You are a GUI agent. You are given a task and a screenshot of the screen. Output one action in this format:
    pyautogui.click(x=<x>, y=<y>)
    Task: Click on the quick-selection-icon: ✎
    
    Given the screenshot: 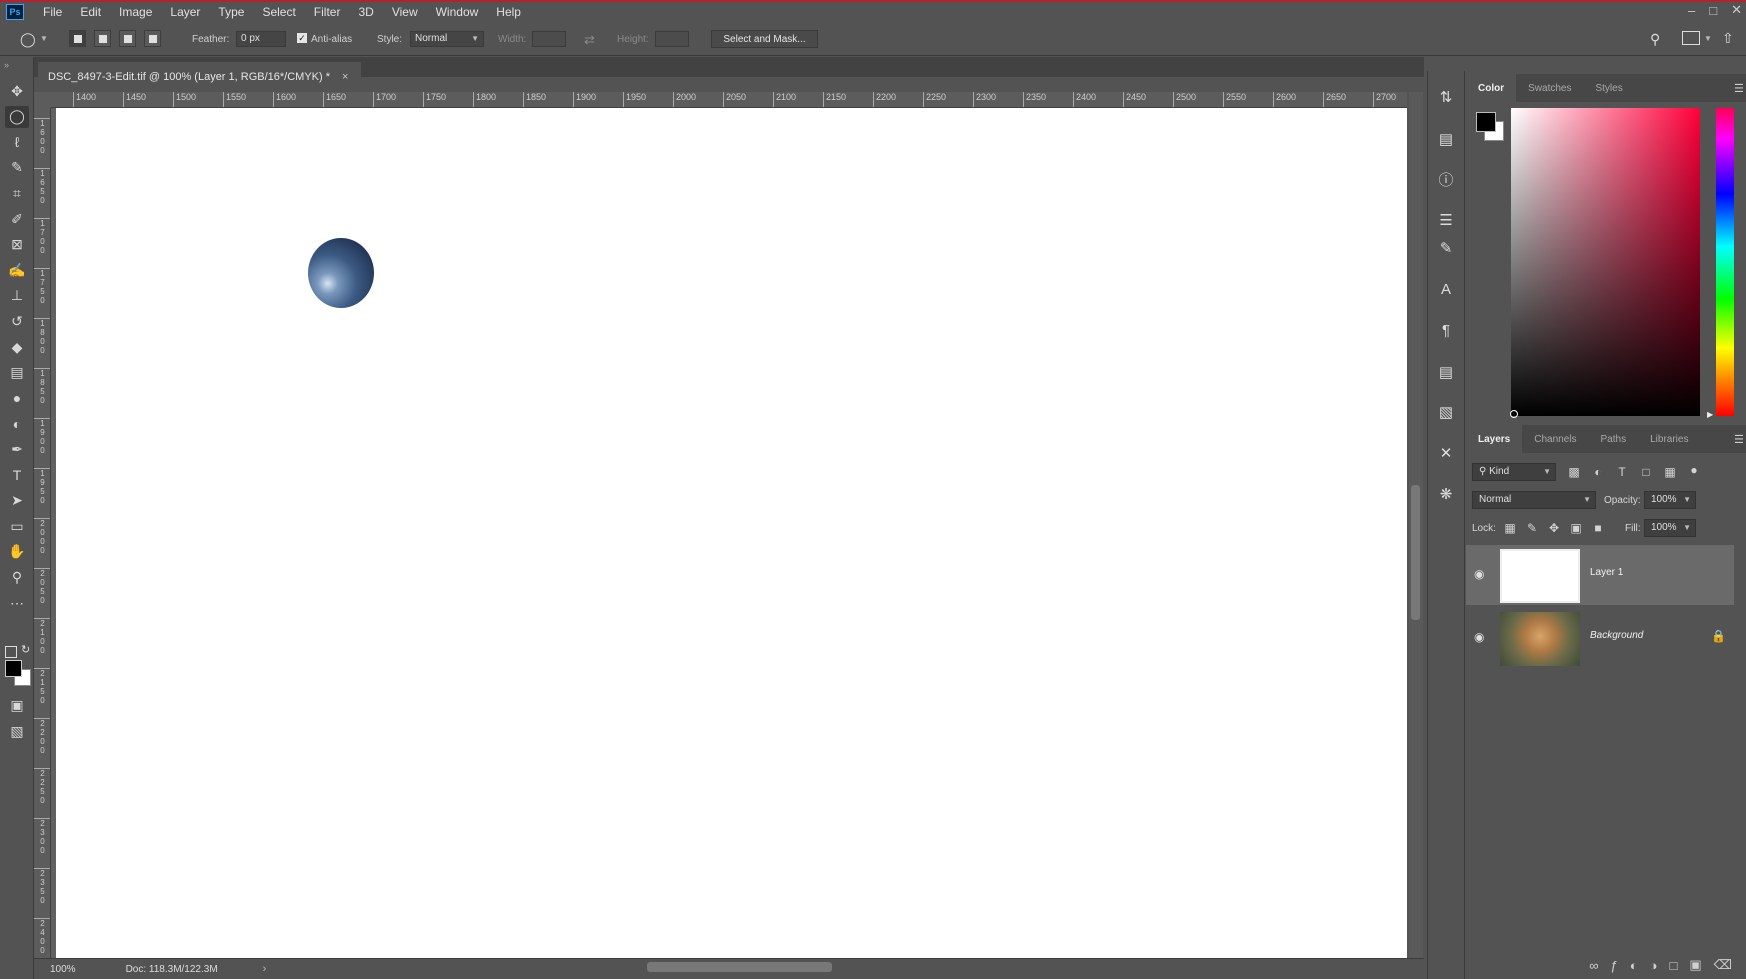 What is the action you would take?
    pyautogui.click(x=17, y=168)
    